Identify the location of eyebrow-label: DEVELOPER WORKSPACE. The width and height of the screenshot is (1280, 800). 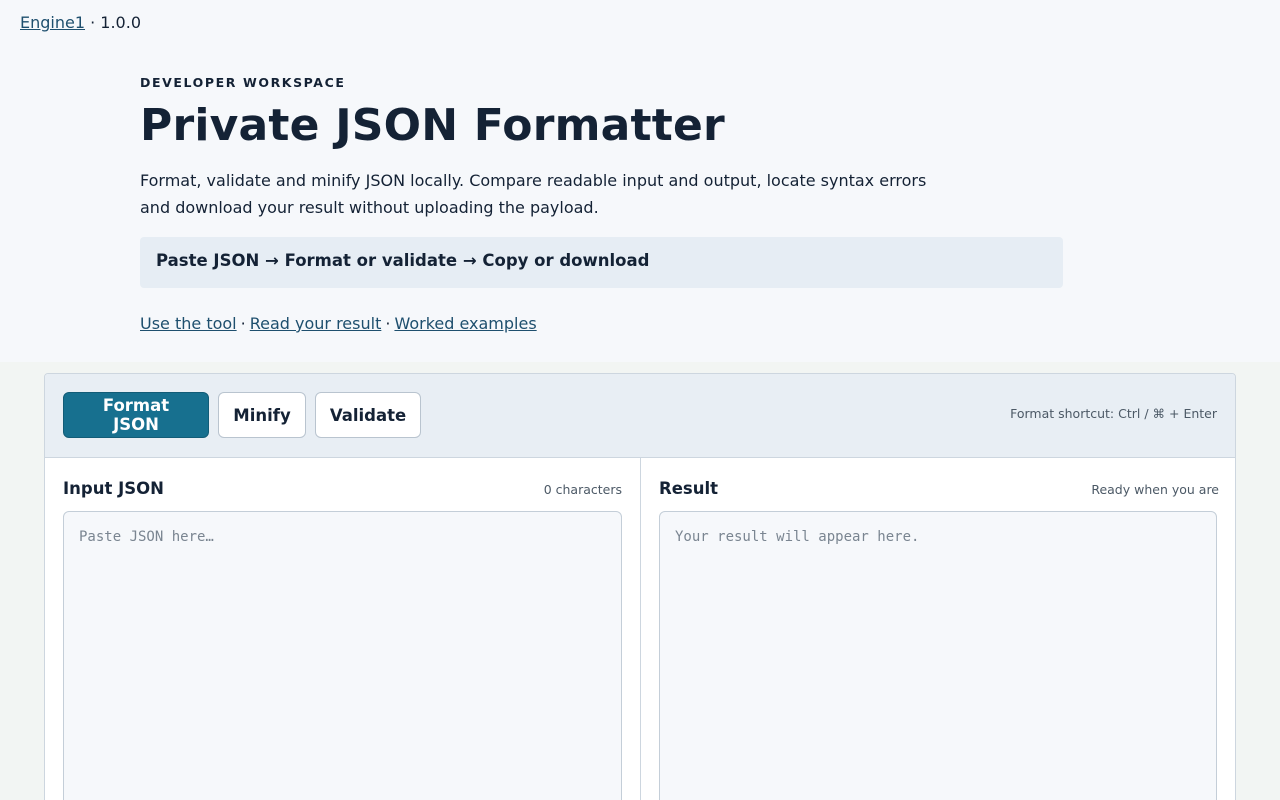
(243, 82).